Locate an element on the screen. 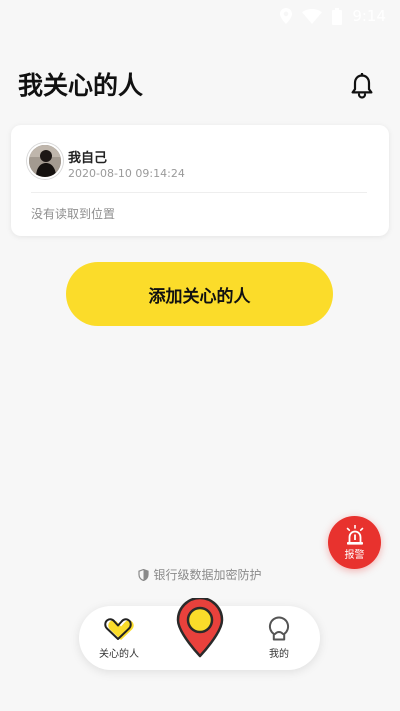 The width and height of the screenshot is (400, 711). nav-item-care: 关心的人 is located at coordinates (119, 641).